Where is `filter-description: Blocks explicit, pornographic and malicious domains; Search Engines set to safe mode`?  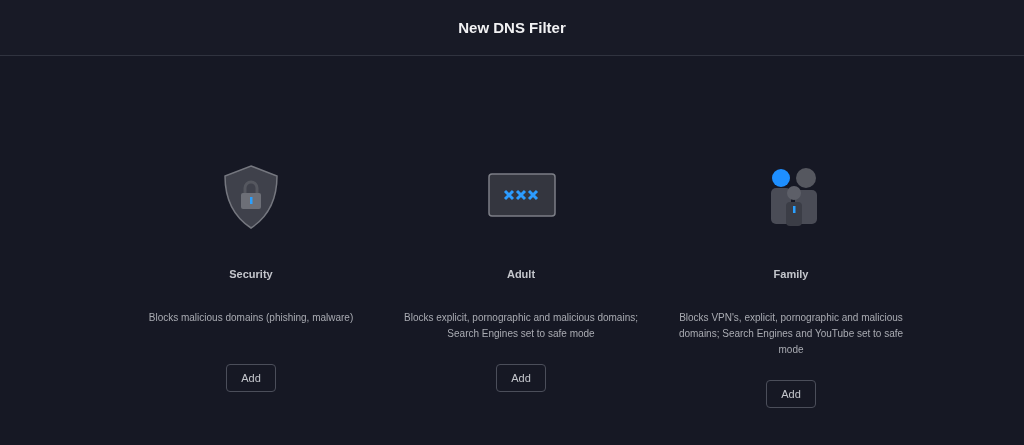
filter-description: Blocks explicit, pornographic and malicious domains; Search Engines set to safe mode is located at coordinates (521, 326).